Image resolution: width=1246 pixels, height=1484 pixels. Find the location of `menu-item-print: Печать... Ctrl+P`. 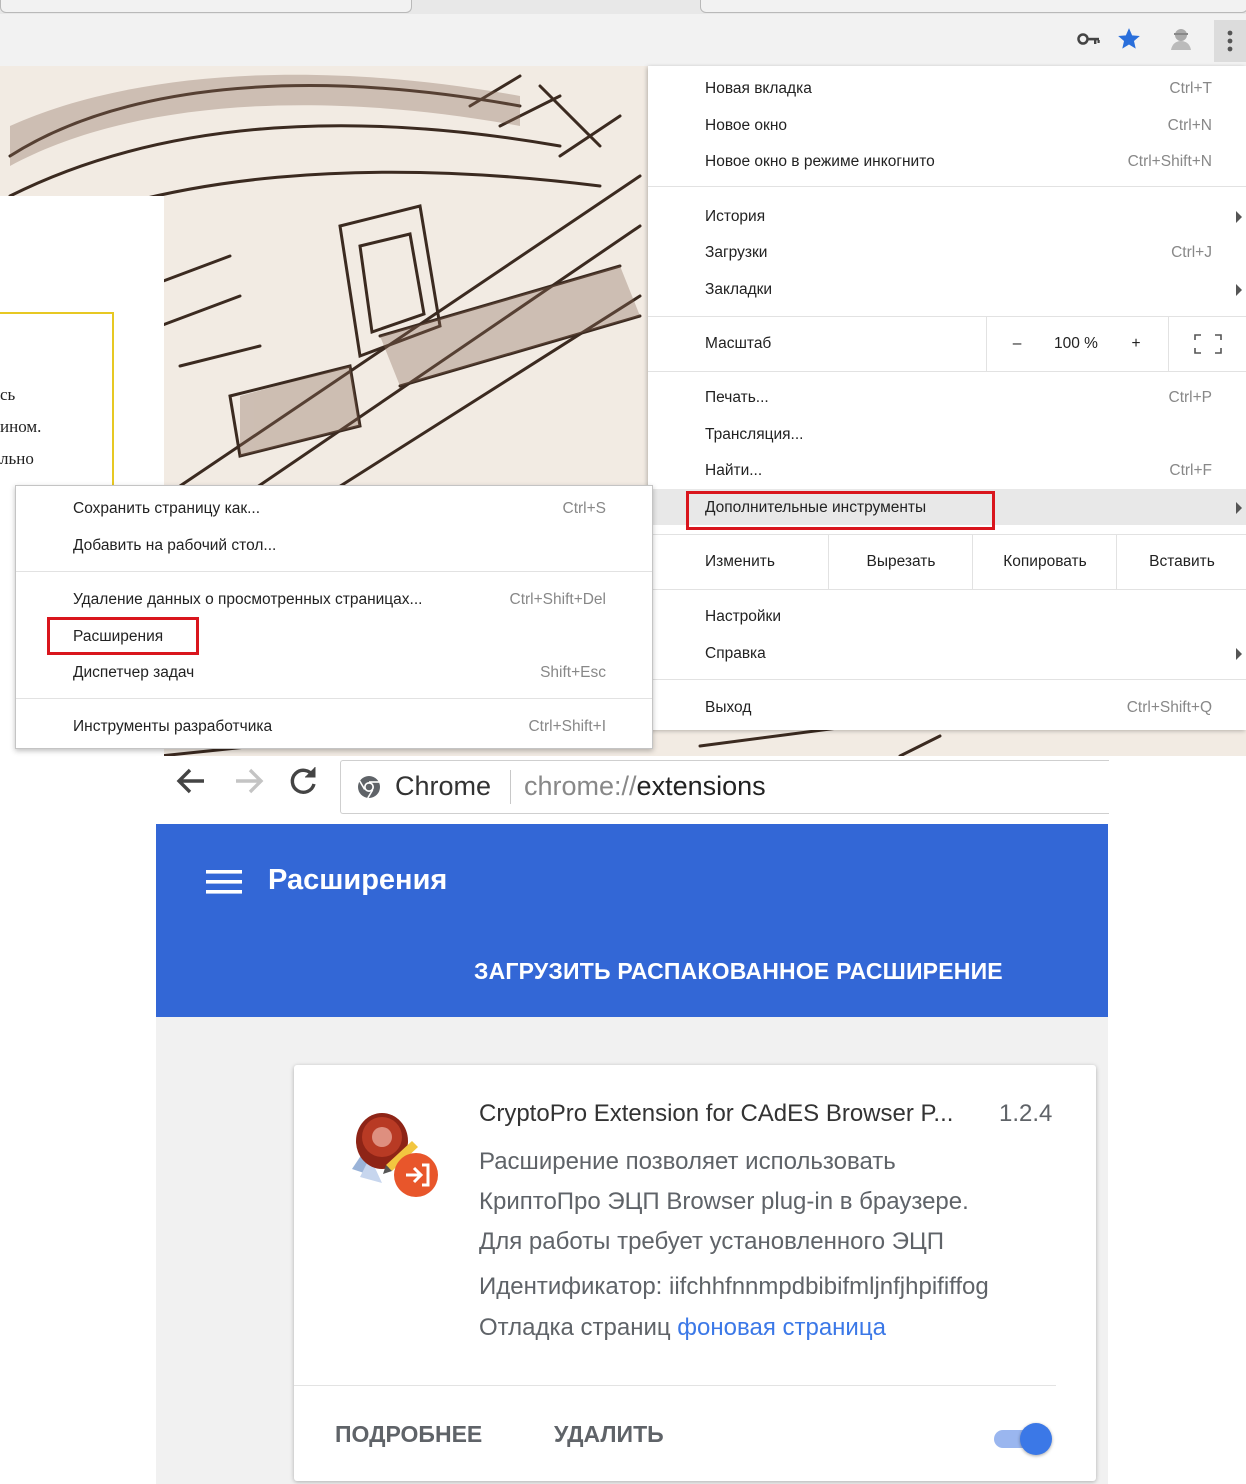

menu-item-print: Печать... Ctrl+P is located at coordinates (947, 397).